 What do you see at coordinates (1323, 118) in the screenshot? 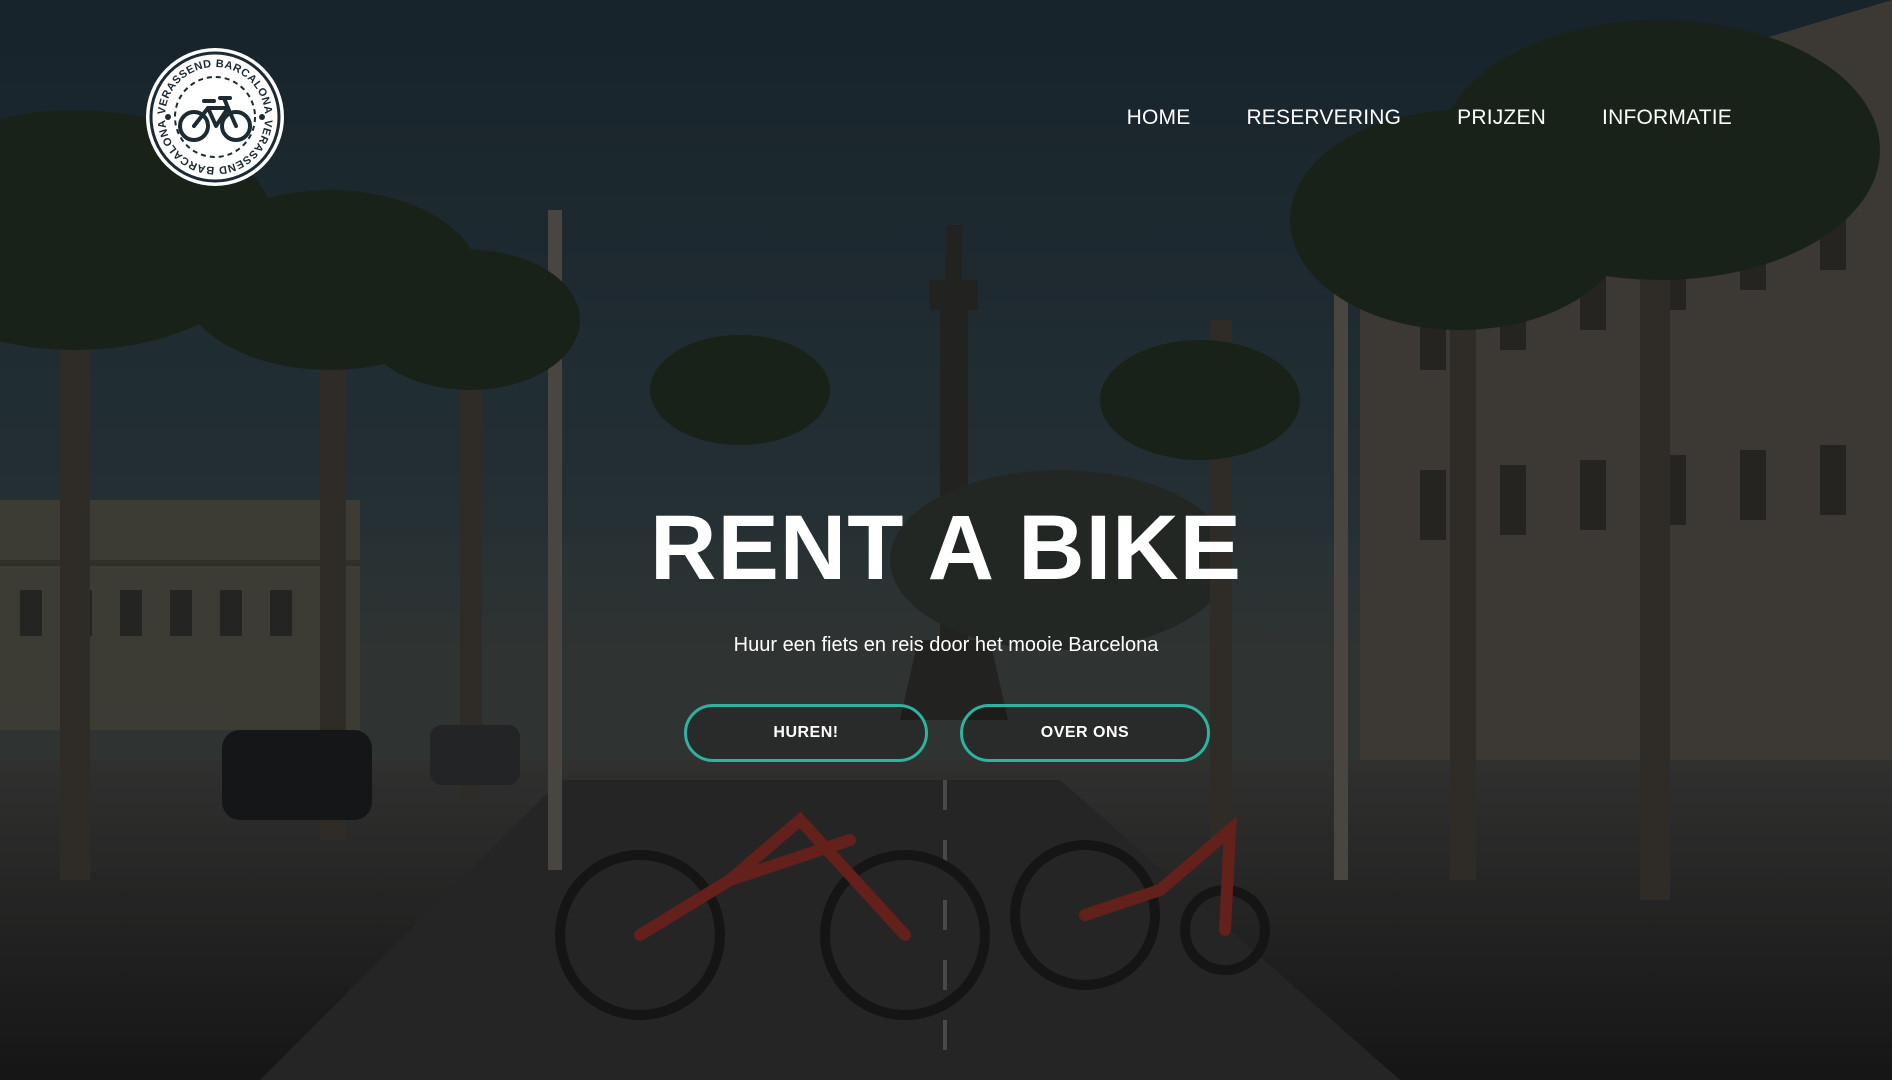
I see `nav-item-reservering: RESERVERING` at bounding box center [1323, 118].